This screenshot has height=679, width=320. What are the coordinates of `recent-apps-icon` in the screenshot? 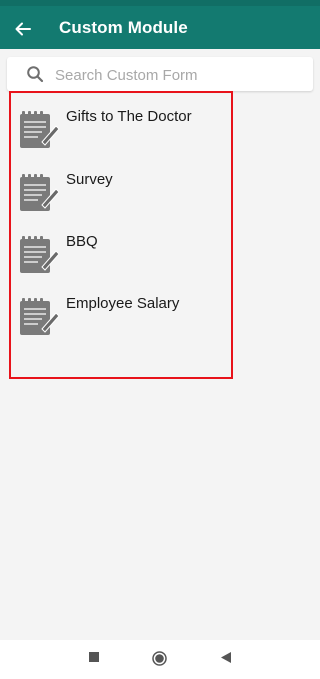 It's located at (94, 657).